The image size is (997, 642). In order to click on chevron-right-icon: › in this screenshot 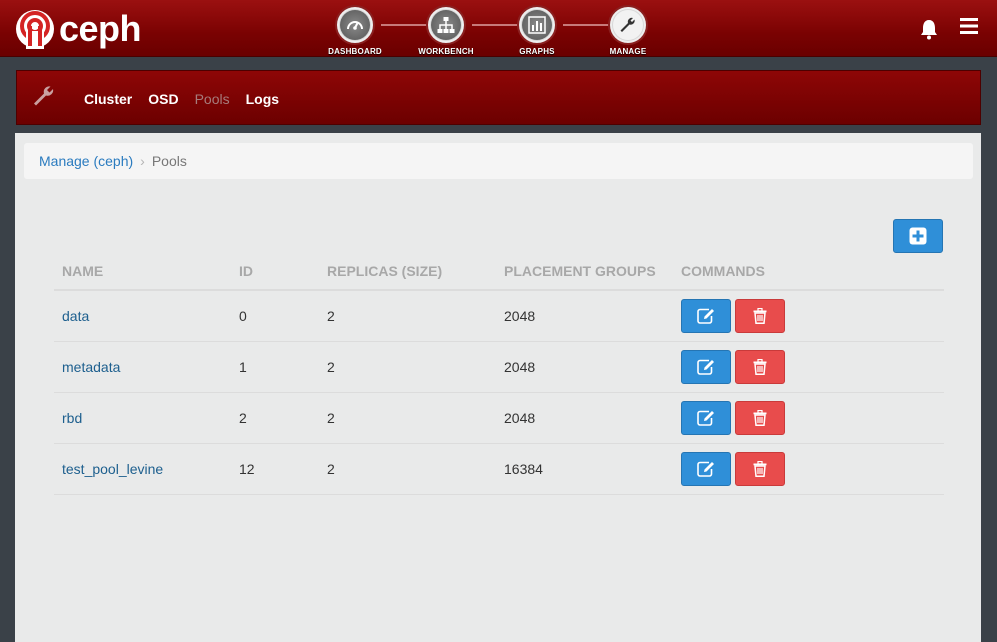, I will do `click(142, 161)`.